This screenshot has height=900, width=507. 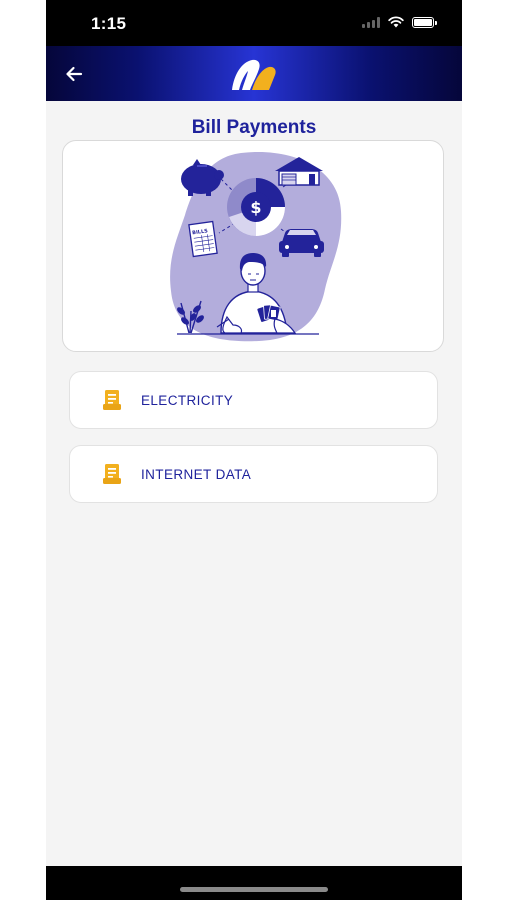 I want to click on menu-item-electricity: ELECTRICITY, so click(x=253, y=400).